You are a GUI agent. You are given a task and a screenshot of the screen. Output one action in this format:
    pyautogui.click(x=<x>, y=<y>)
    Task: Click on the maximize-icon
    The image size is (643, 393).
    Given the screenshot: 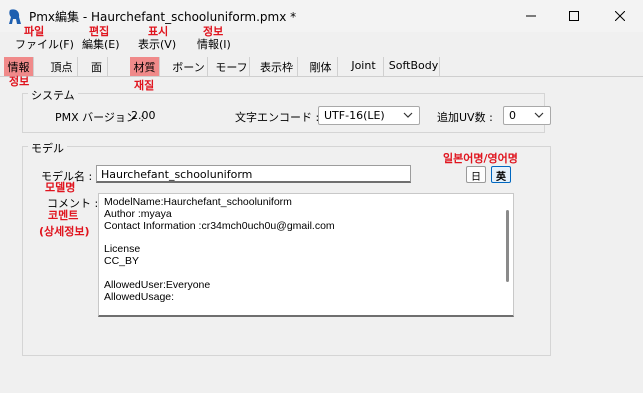 What is the action you would take?
    pyautogui.click(x=574, y=16)
    